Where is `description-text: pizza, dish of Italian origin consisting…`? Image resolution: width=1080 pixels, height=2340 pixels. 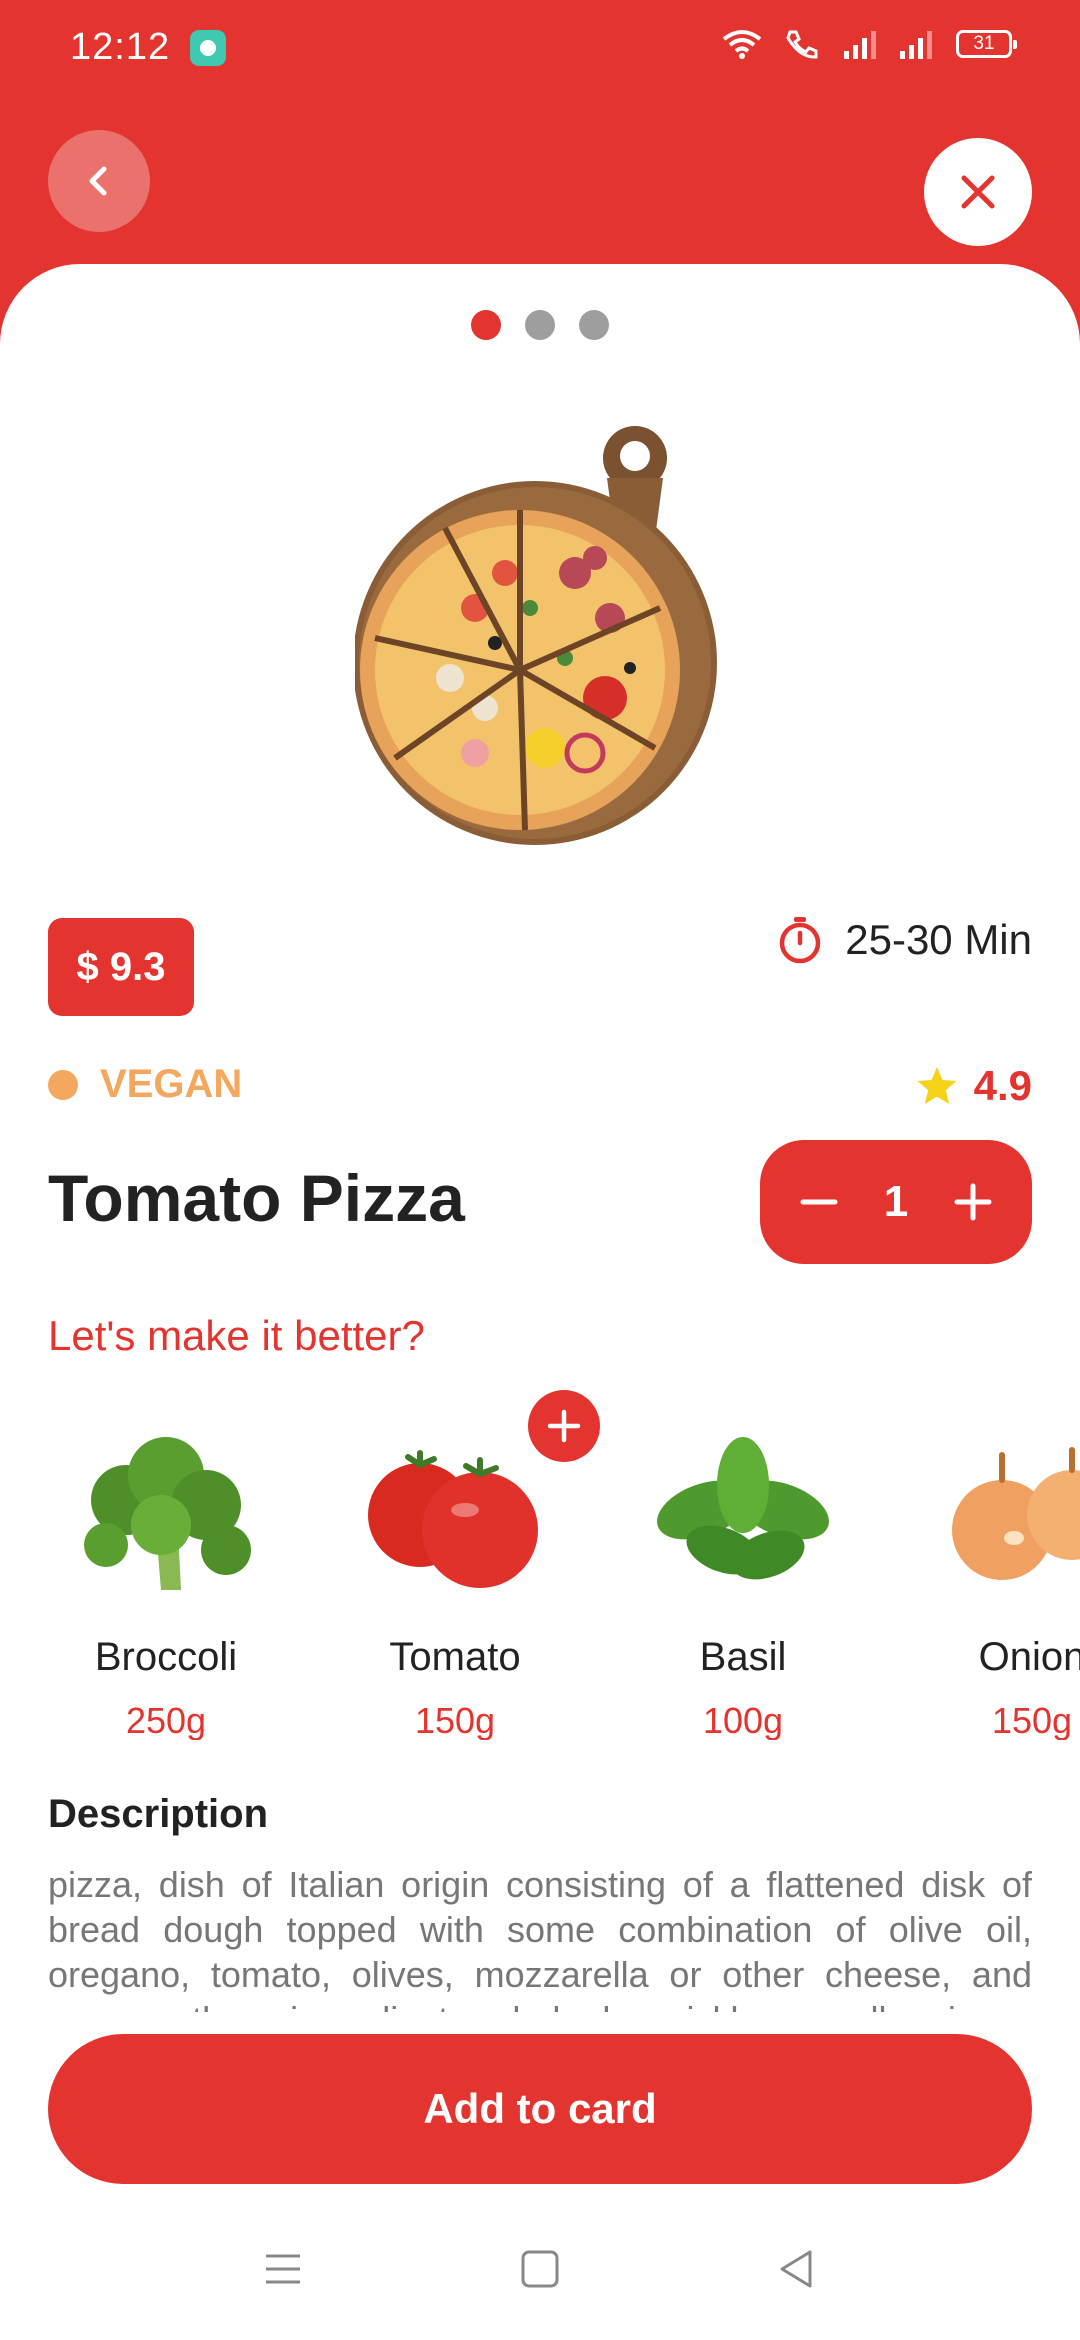 description-text: pizza, dish of Italian origin consisting… is located at coordinates (540, 1938).